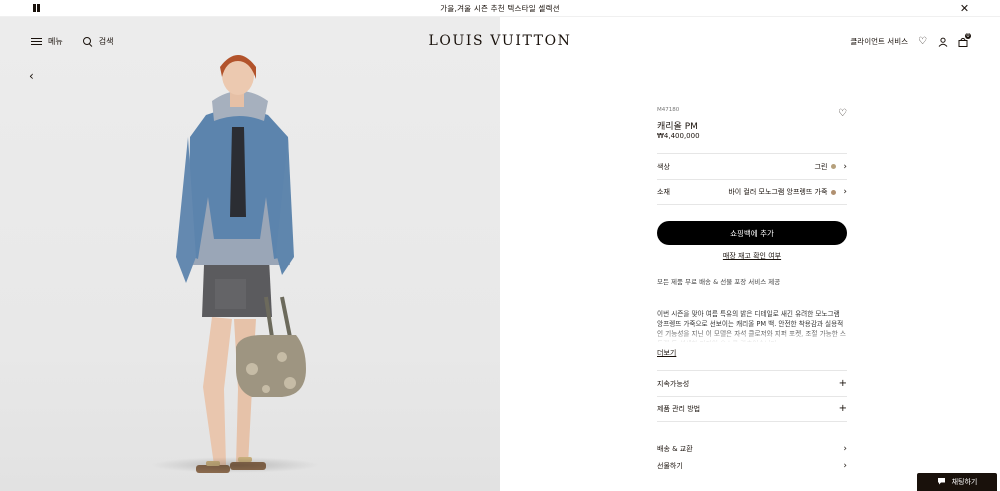 The height and width of the screenshot is (491, 1000). I want to click on bag-count-badge: 0, so click(968, 36).